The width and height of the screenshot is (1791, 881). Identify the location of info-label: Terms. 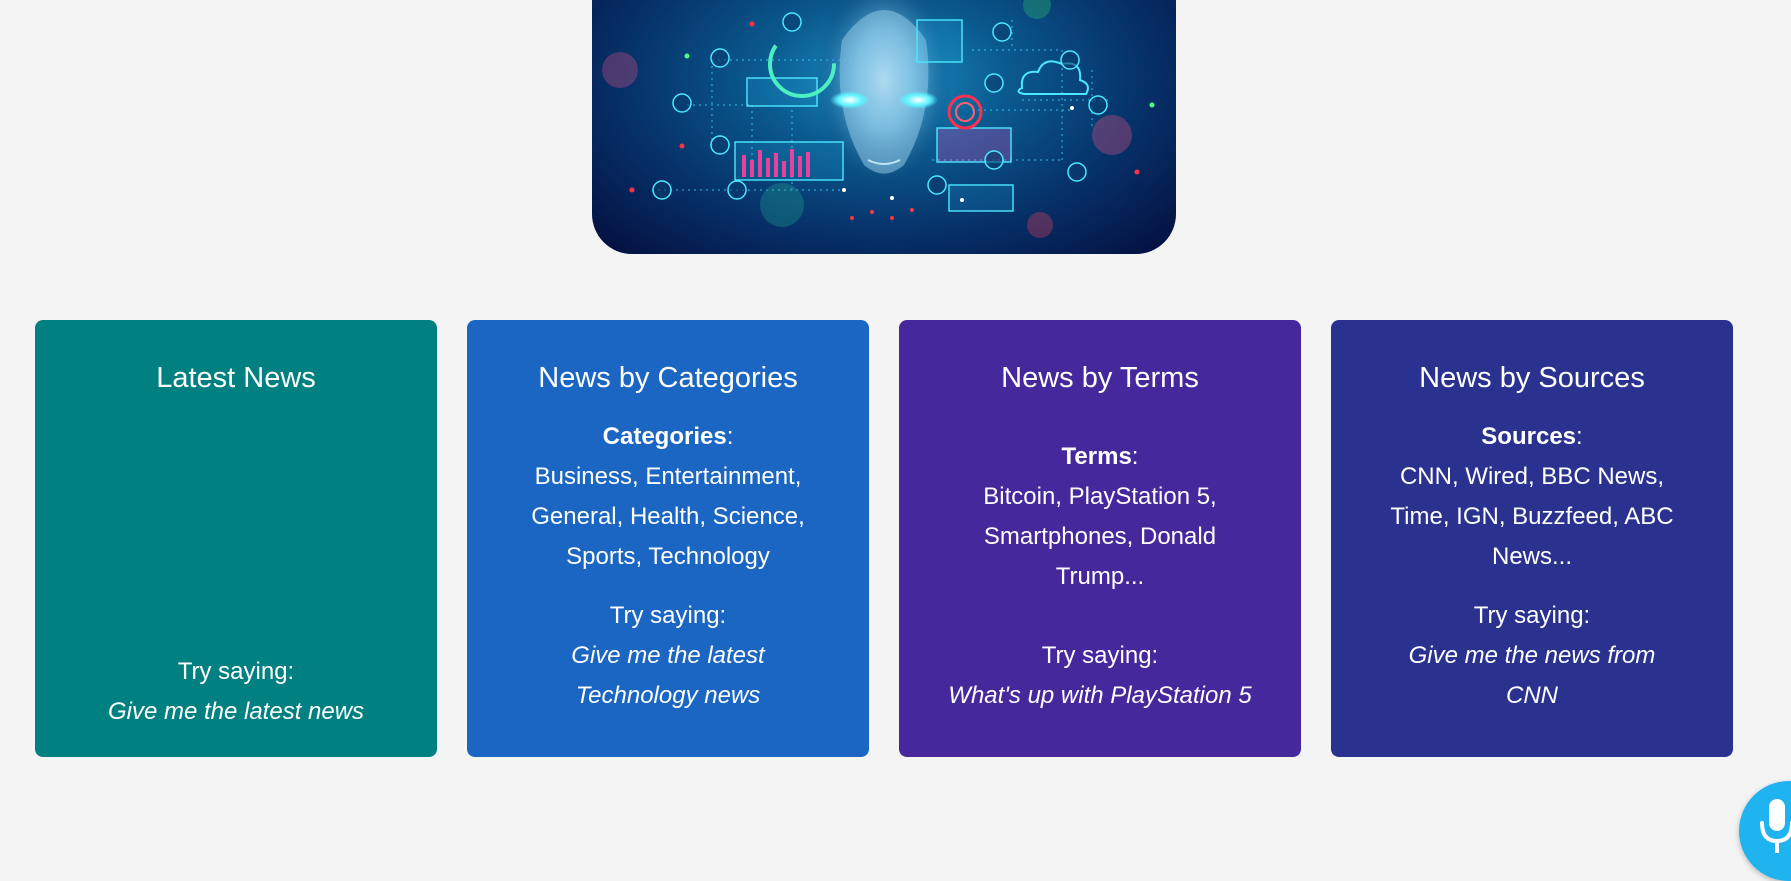
(1096, 457).